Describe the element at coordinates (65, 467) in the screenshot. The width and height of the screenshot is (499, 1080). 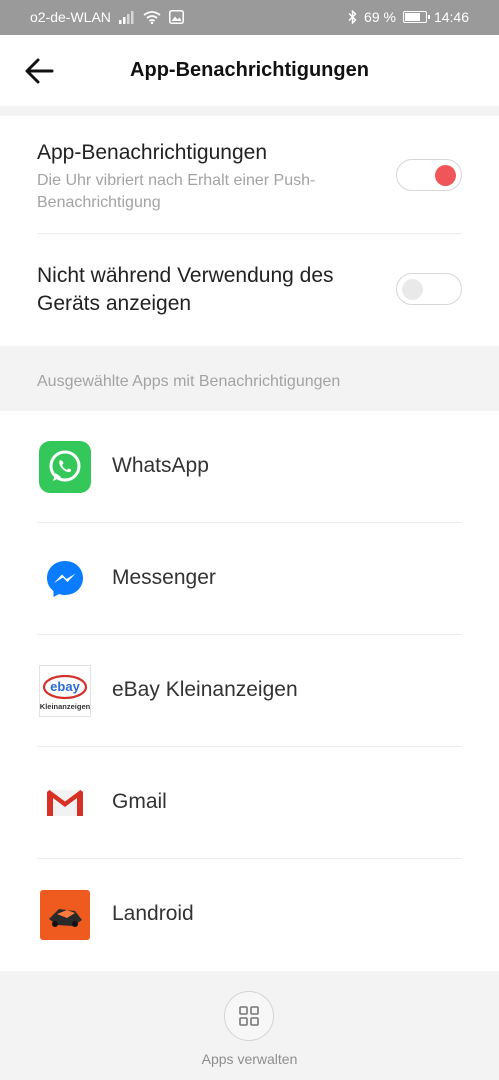
I see `whatsapp-icon` at that location.